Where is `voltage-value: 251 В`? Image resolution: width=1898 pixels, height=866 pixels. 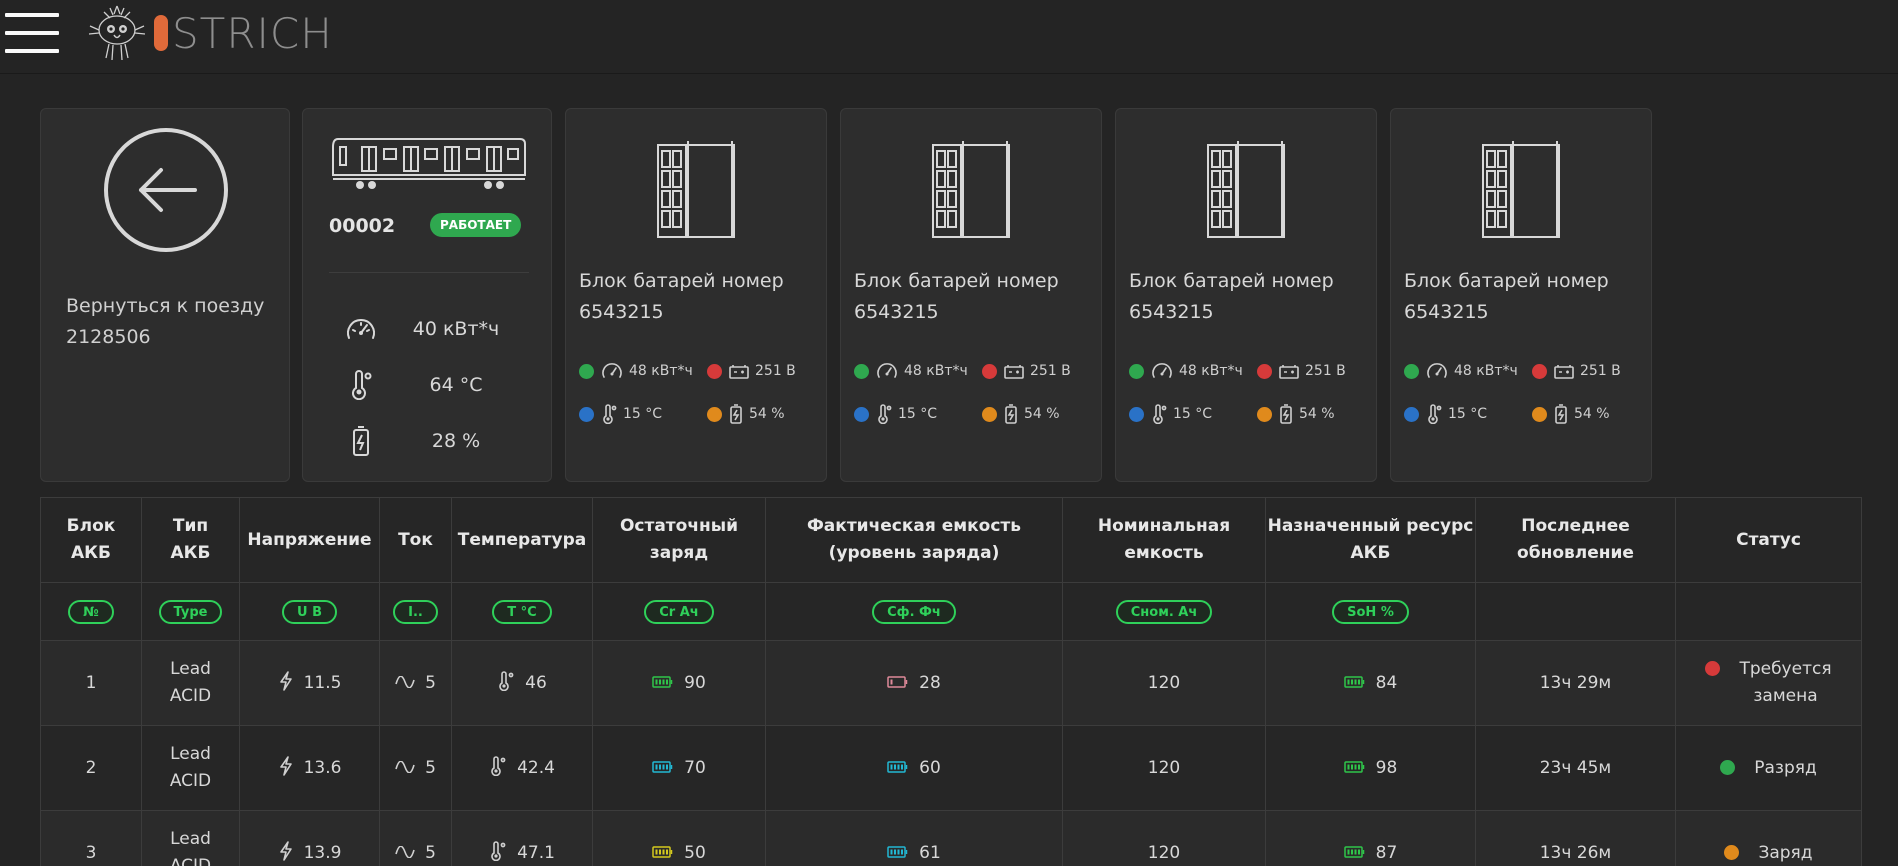 voltage-value: 251 В is located at coordinates (775, 371).